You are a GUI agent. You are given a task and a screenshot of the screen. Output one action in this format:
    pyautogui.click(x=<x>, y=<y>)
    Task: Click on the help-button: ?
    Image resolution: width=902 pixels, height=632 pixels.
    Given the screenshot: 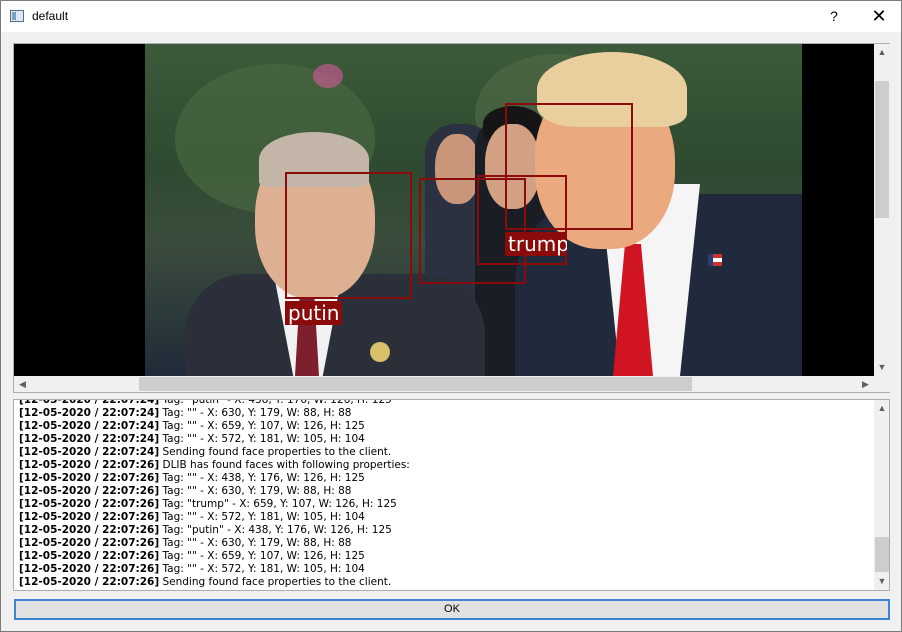 What is the action you would take?
    pyautogui.click(x=834, y=16)
    